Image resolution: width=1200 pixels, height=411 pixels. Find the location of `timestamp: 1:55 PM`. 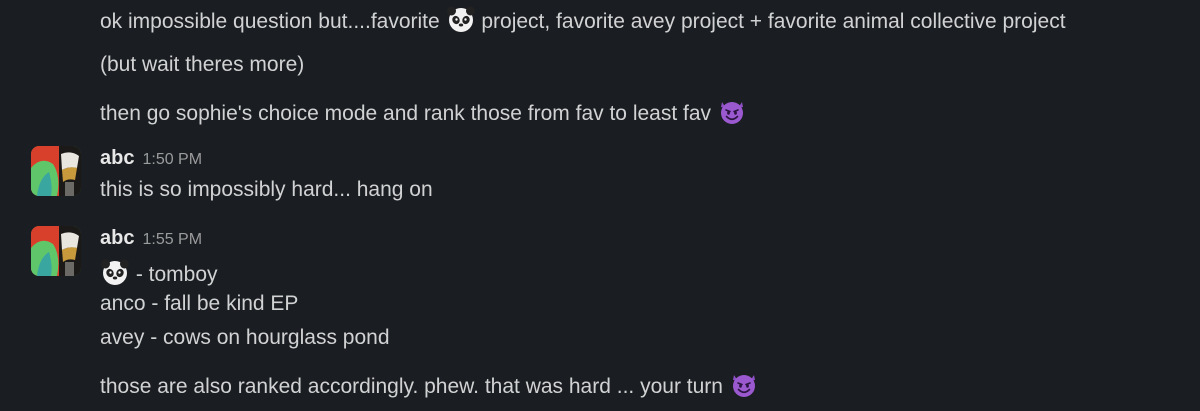

timestamp: 1:55 PM is located at coordinates (172, 239).